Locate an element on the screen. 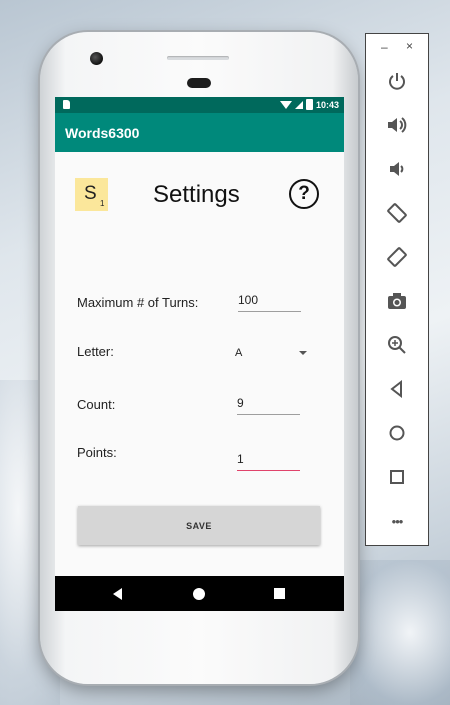 The height and width of the screenshot is (705, 450). rotate-left-icon is located at coordinates (397, 213).